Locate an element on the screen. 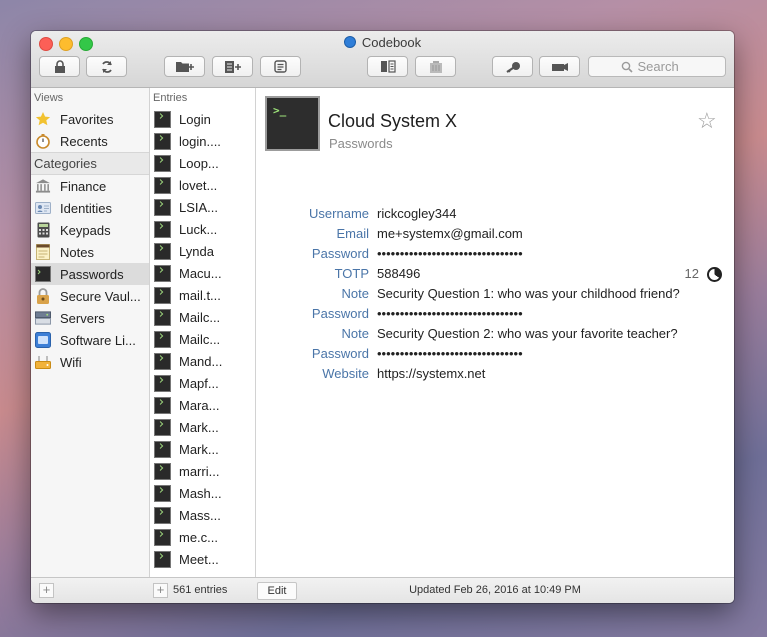  field-value: me+systemx@gmail.com is located at coordinates (450, 234).